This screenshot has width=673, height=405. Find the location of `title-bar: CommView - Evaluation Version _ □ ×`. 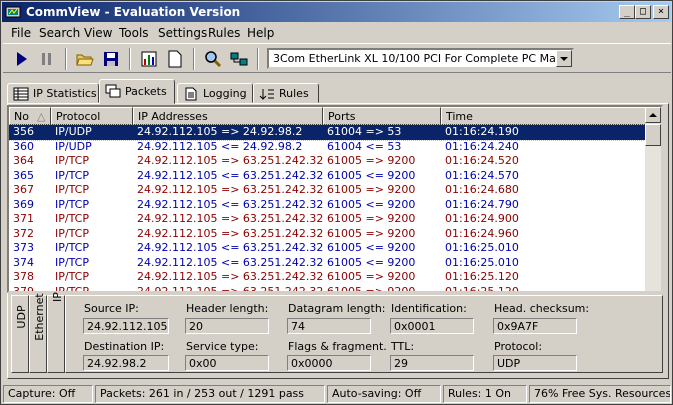

title-bar: CommView - Evaluation Version _ □ × is located at coordinates (336, 12).